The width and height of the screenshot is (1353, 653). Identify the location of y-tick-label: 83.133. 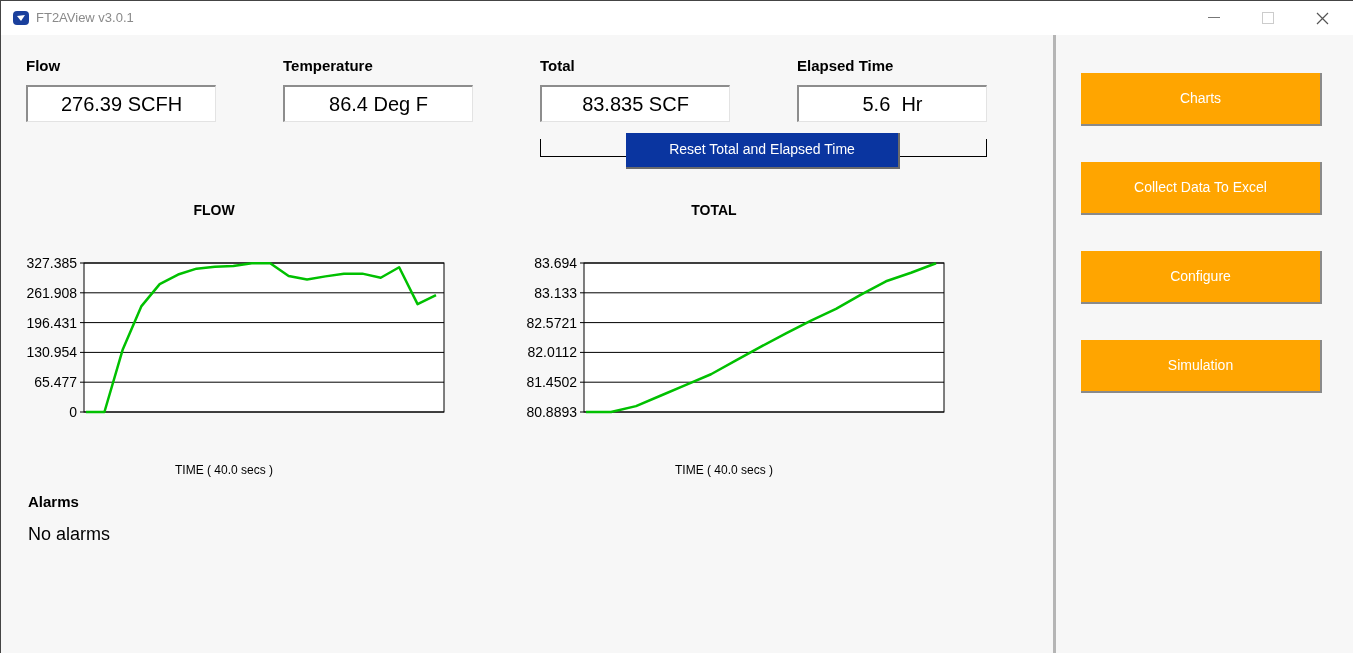
(556, 292).